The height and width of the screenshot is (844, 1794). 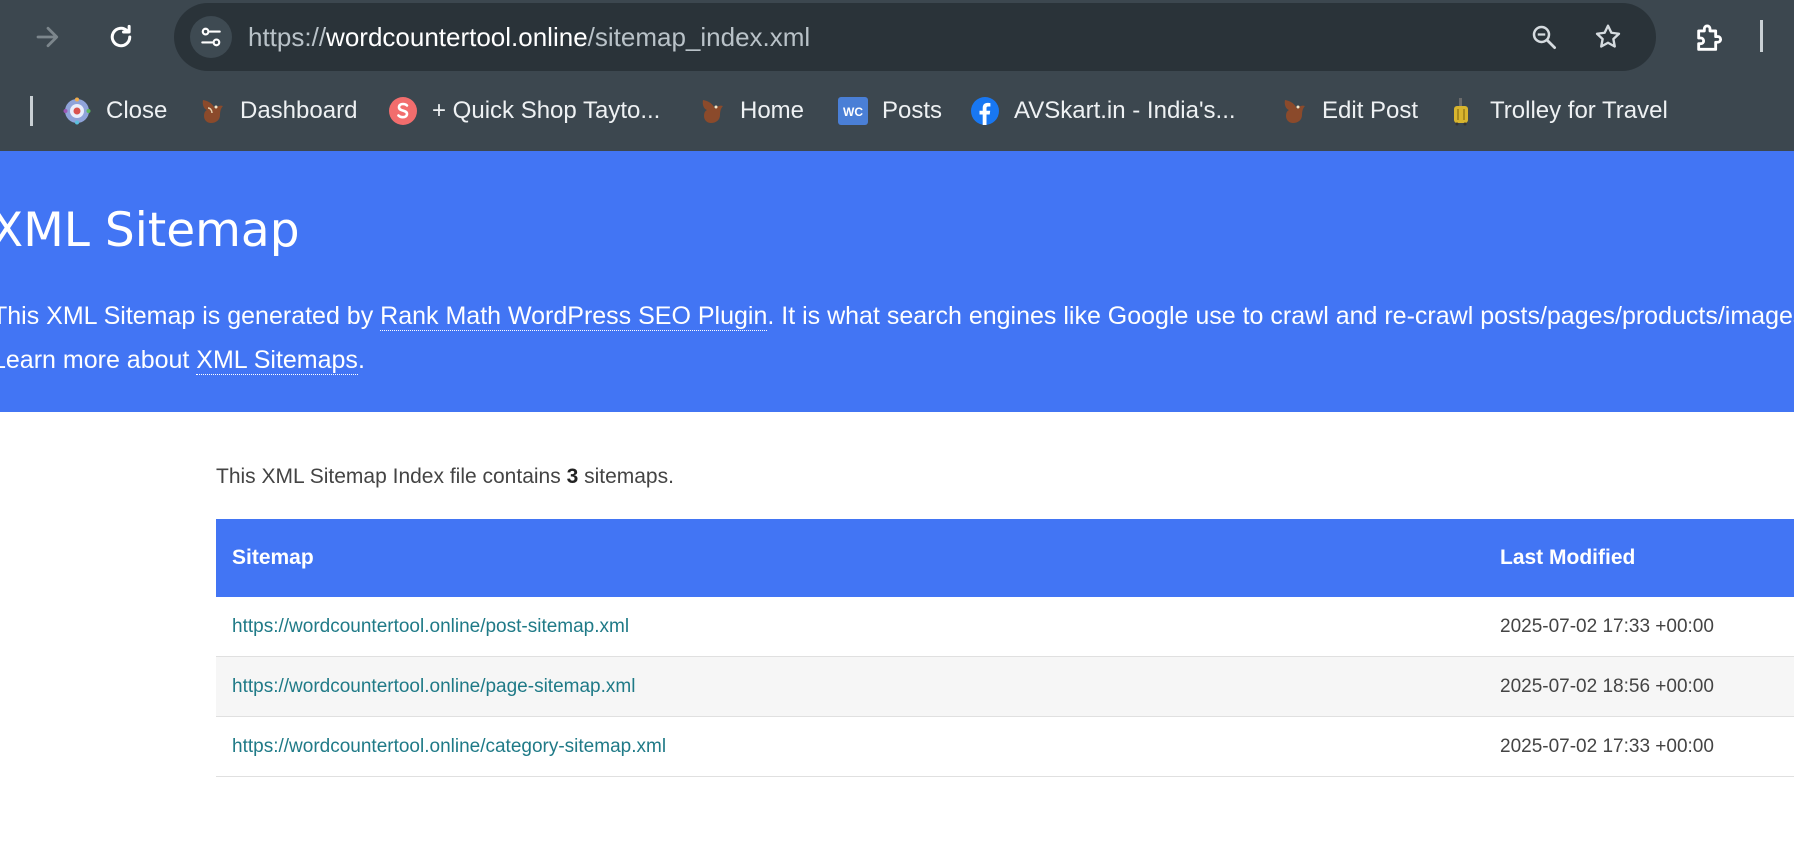 I want to click on bookmarks-divider, so click(x=31, y=111).